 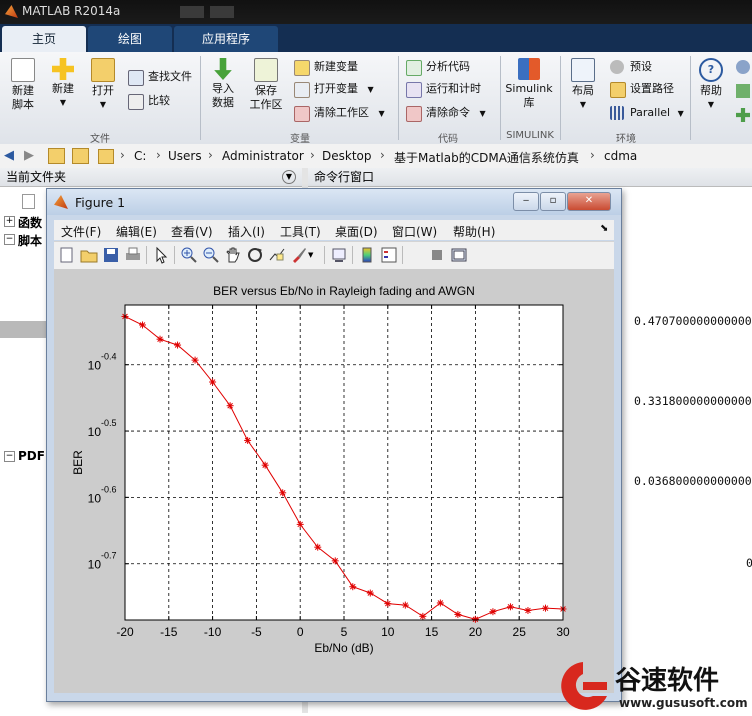 What do you see at coordinates (103, 104) in the screenshot?
I see `open-dropdown-icon: ▼` at bounding box center [103, 104].